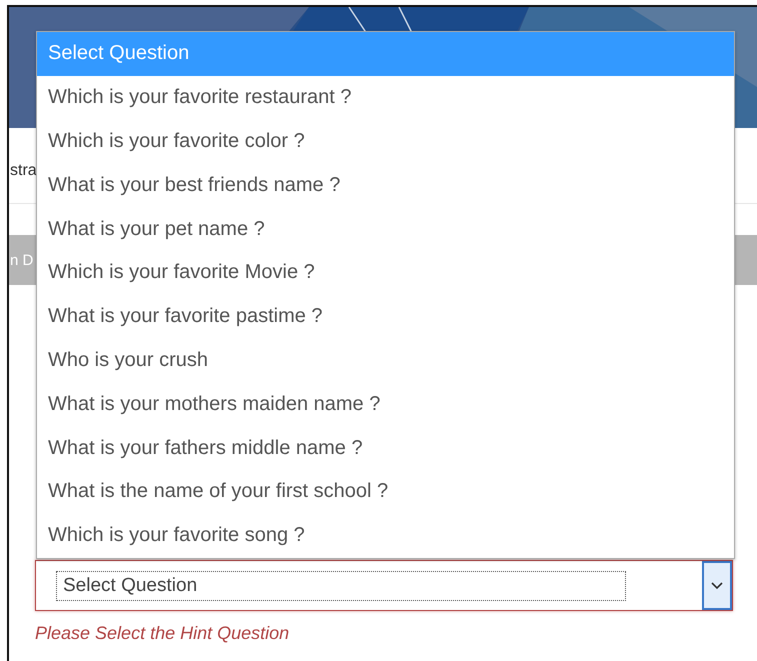  What do you see at coordinates (385, 316) in the screenshot?
I see `dropdown-option: What is your favorite pastime ?` at bounding box center [385, 316].